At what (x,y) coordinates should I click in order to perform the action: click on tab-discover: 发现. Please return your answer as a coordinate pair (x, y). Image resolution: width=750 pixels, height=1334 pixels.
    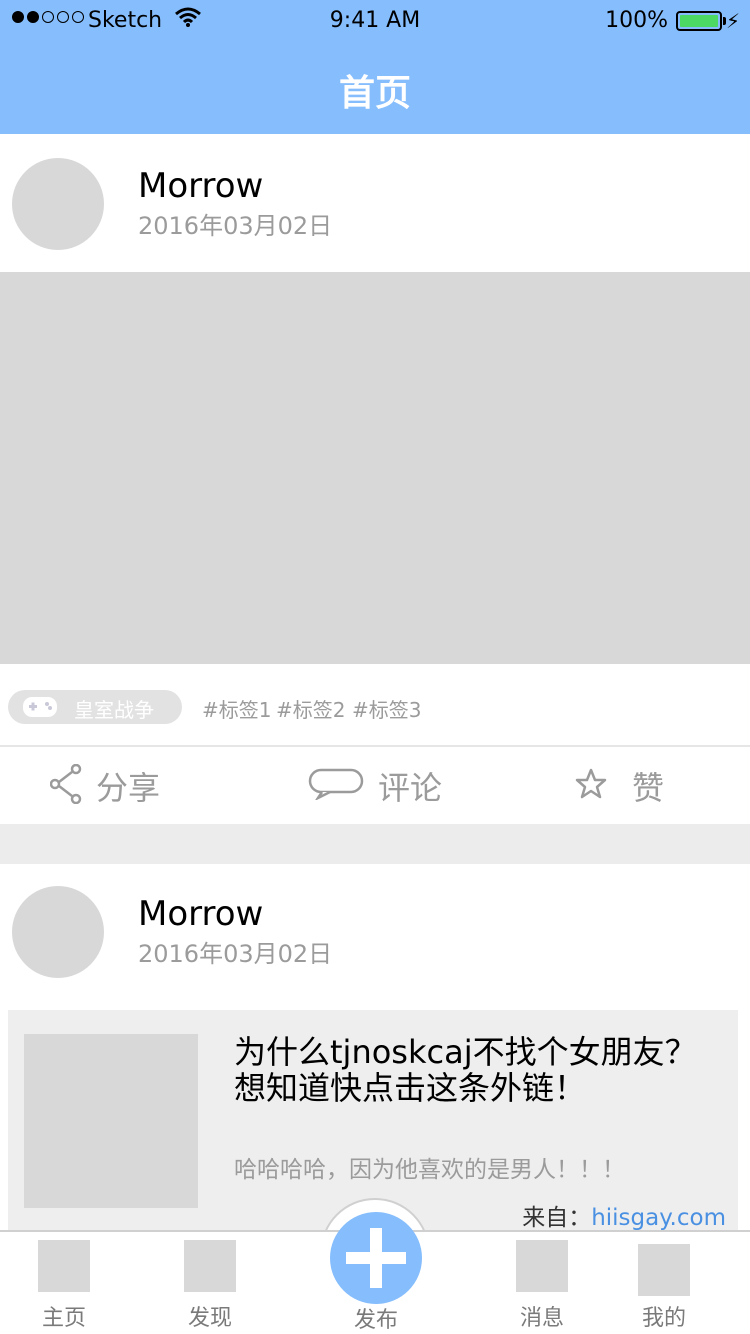
    Looking at the image, I should click on (210, 1283).